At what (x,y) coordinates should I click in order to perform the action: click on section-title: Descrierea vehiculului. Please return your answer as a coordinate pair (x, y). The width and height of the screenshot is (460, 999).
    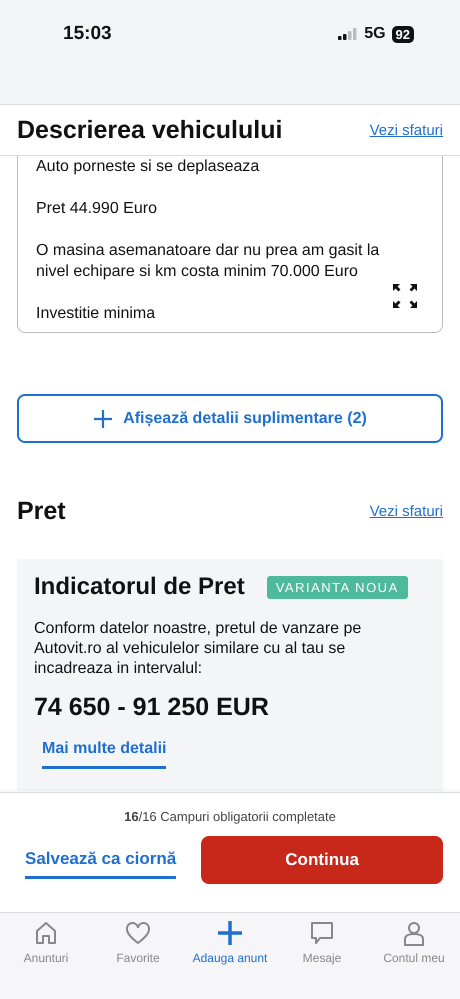
    Looking at the image, I should click on (149, 130).